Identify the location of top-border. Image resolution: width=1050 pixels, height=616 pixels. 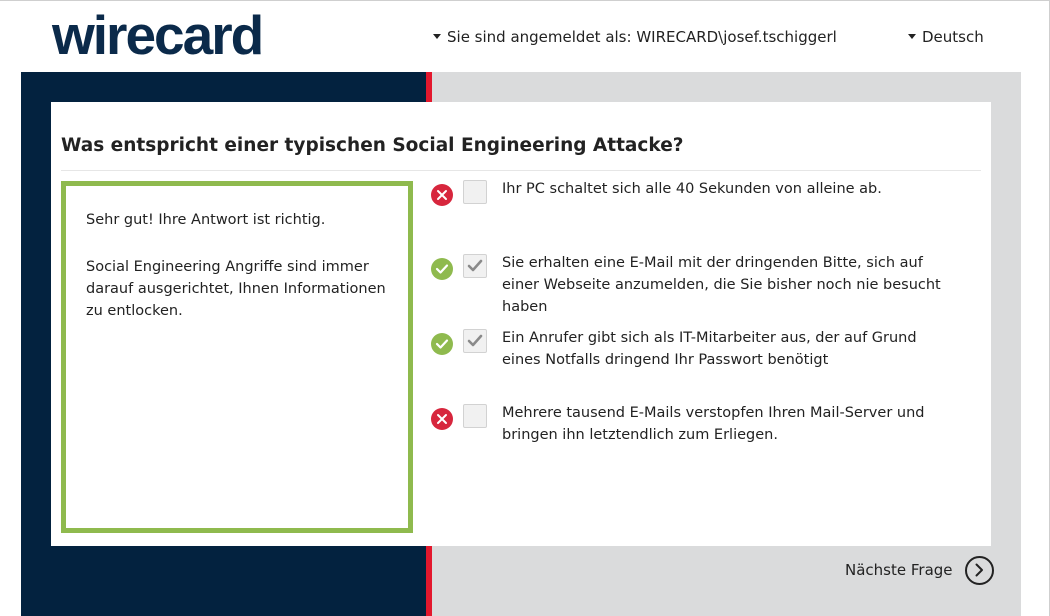
(525, 0).